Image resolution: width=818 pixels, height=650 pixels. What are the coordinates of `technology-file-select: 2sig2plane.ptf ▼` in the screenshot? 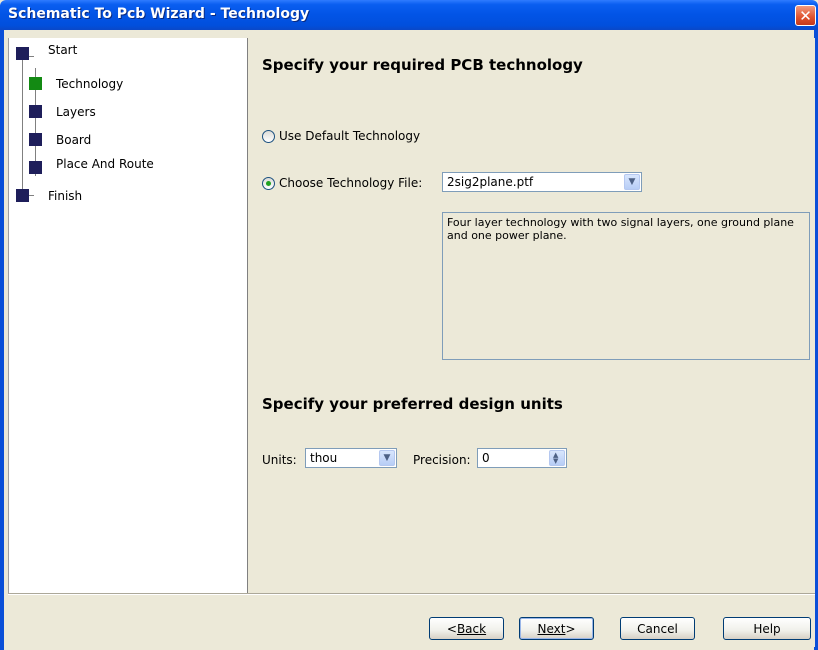 It's located at (542, 182).